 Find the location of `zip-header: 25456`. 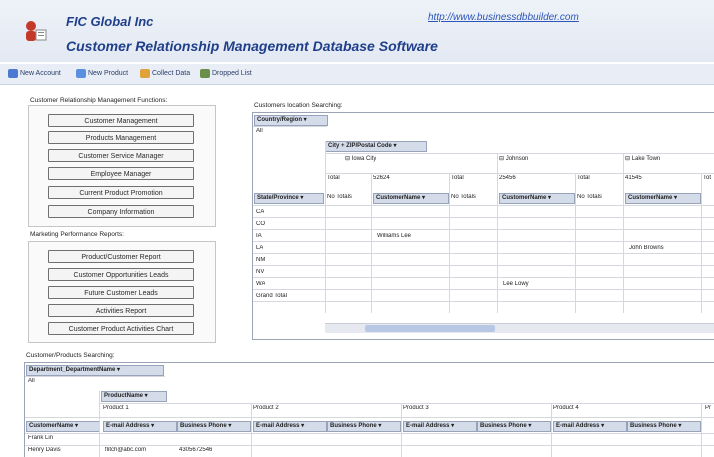

zip-header: 25456 is located at coordinates (507, 178).